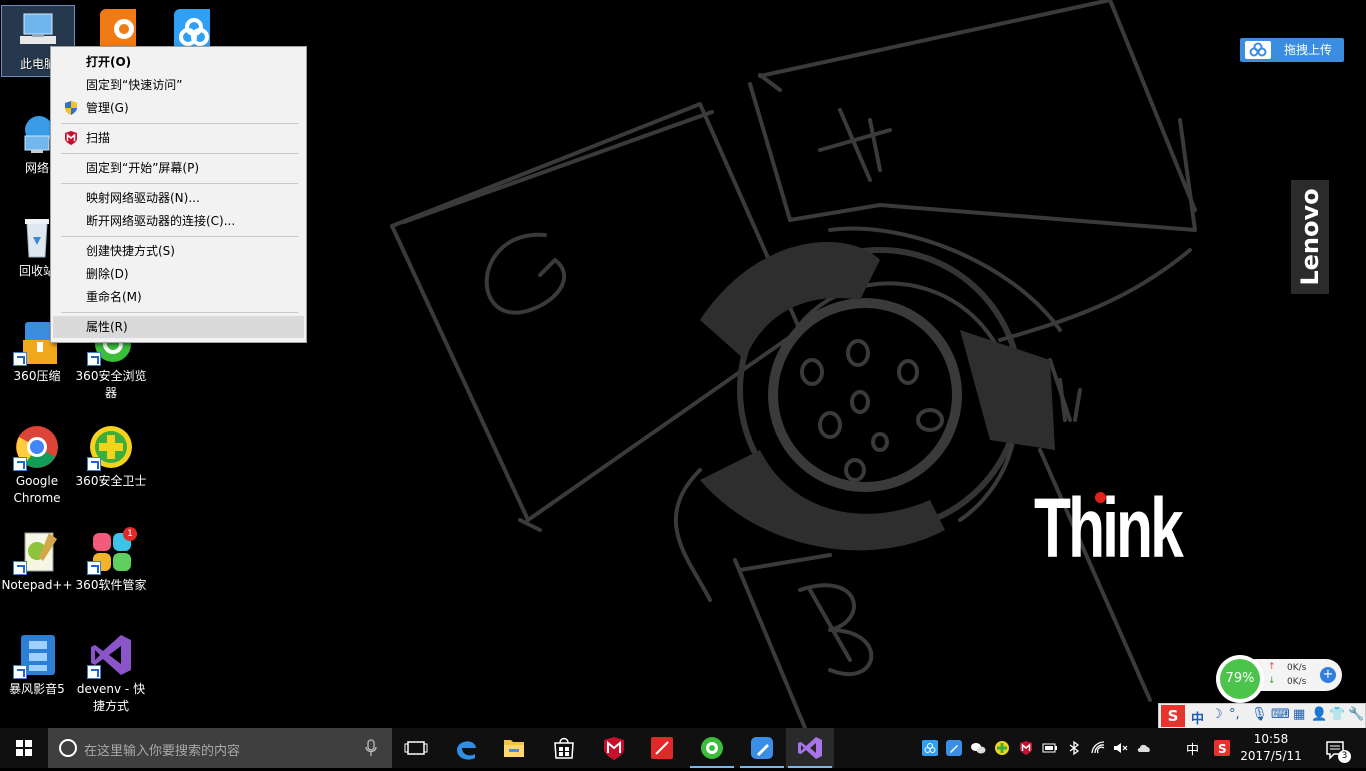  I want to click on drag-upload-button: 拖拽上传, so click(1292, 50).